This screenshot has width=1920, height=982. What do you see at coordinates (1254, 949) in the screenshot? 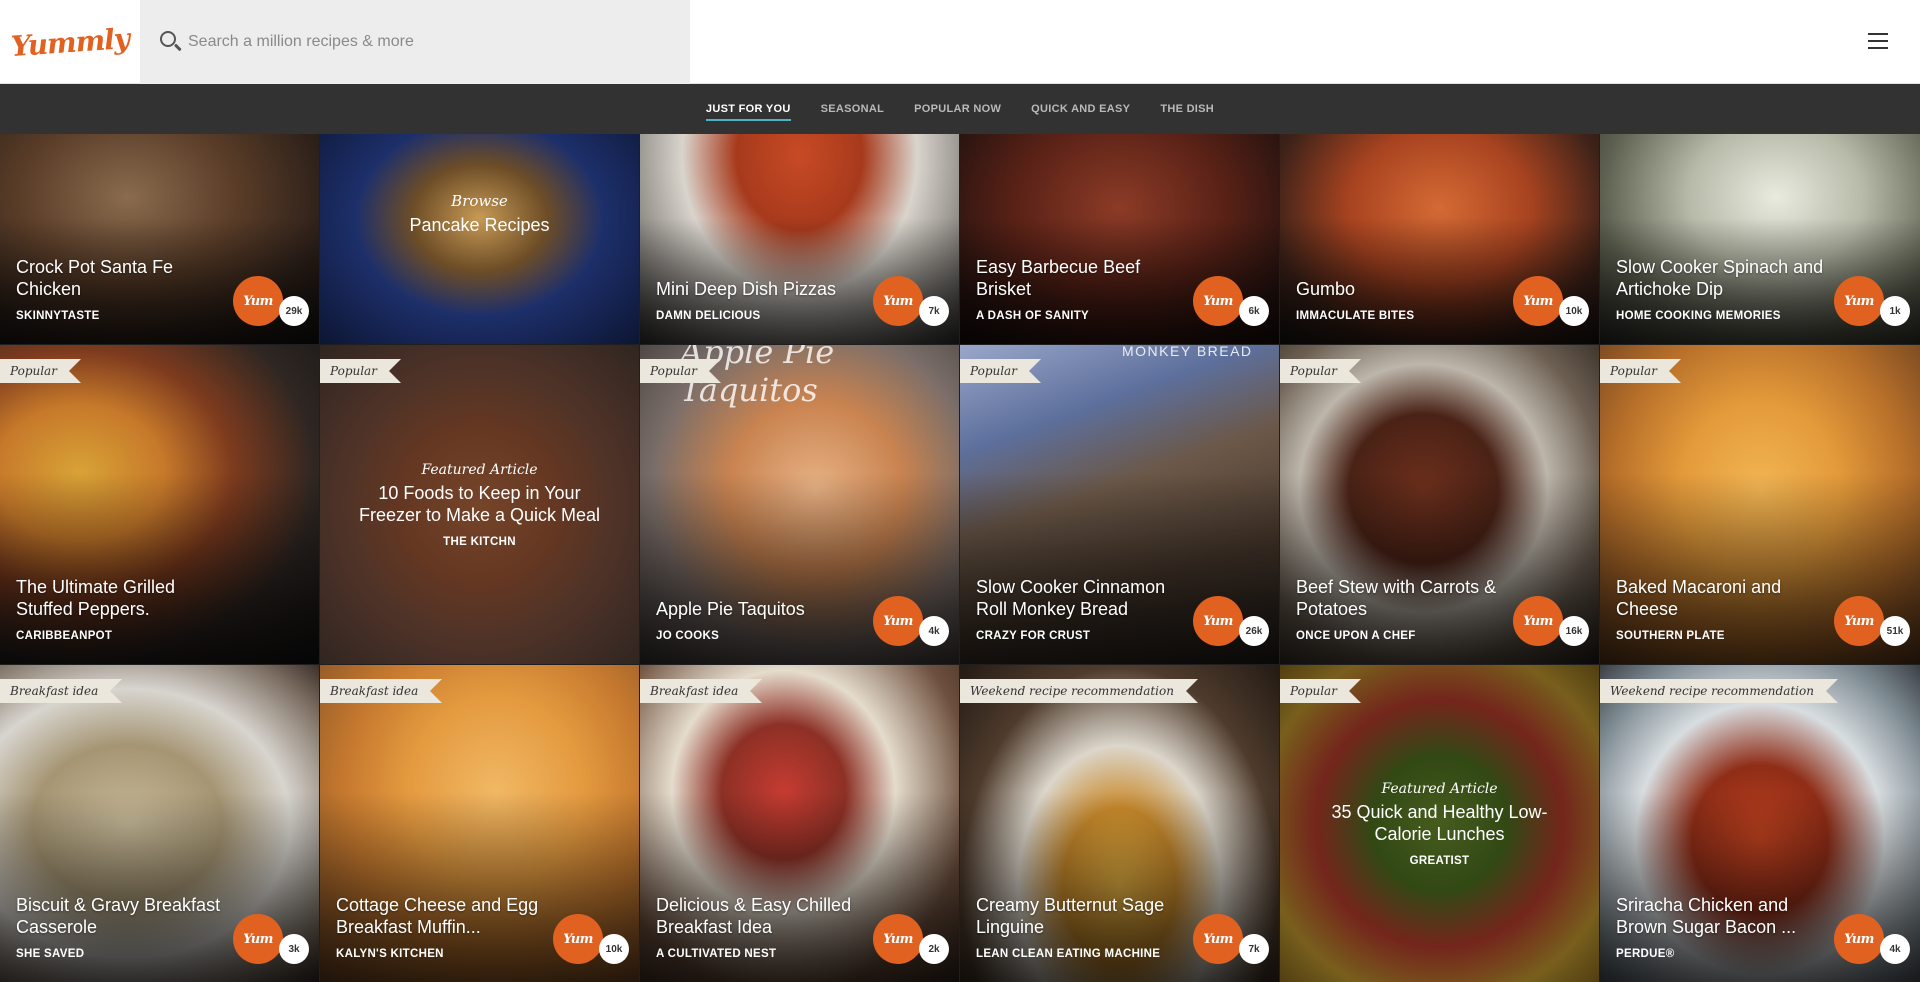
I see `yum-count: 7k` at bounding box center [1254, 949].